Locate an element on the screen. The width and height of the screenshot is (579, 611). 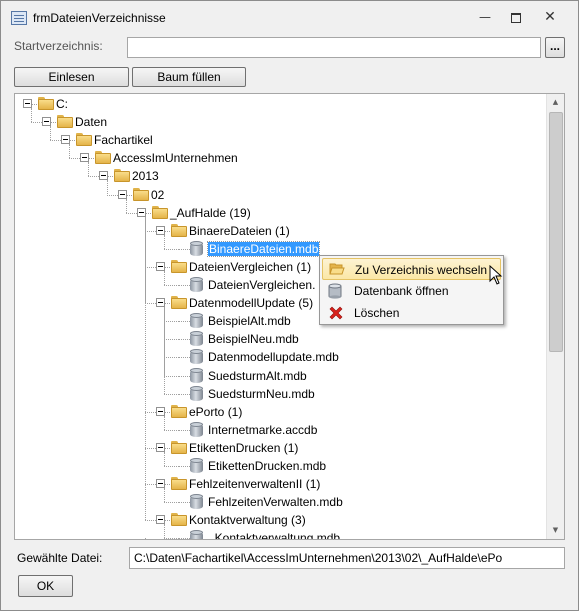
tree-folder-item: Kontaktverwaltung (3) is located at coordinates (280, 520).